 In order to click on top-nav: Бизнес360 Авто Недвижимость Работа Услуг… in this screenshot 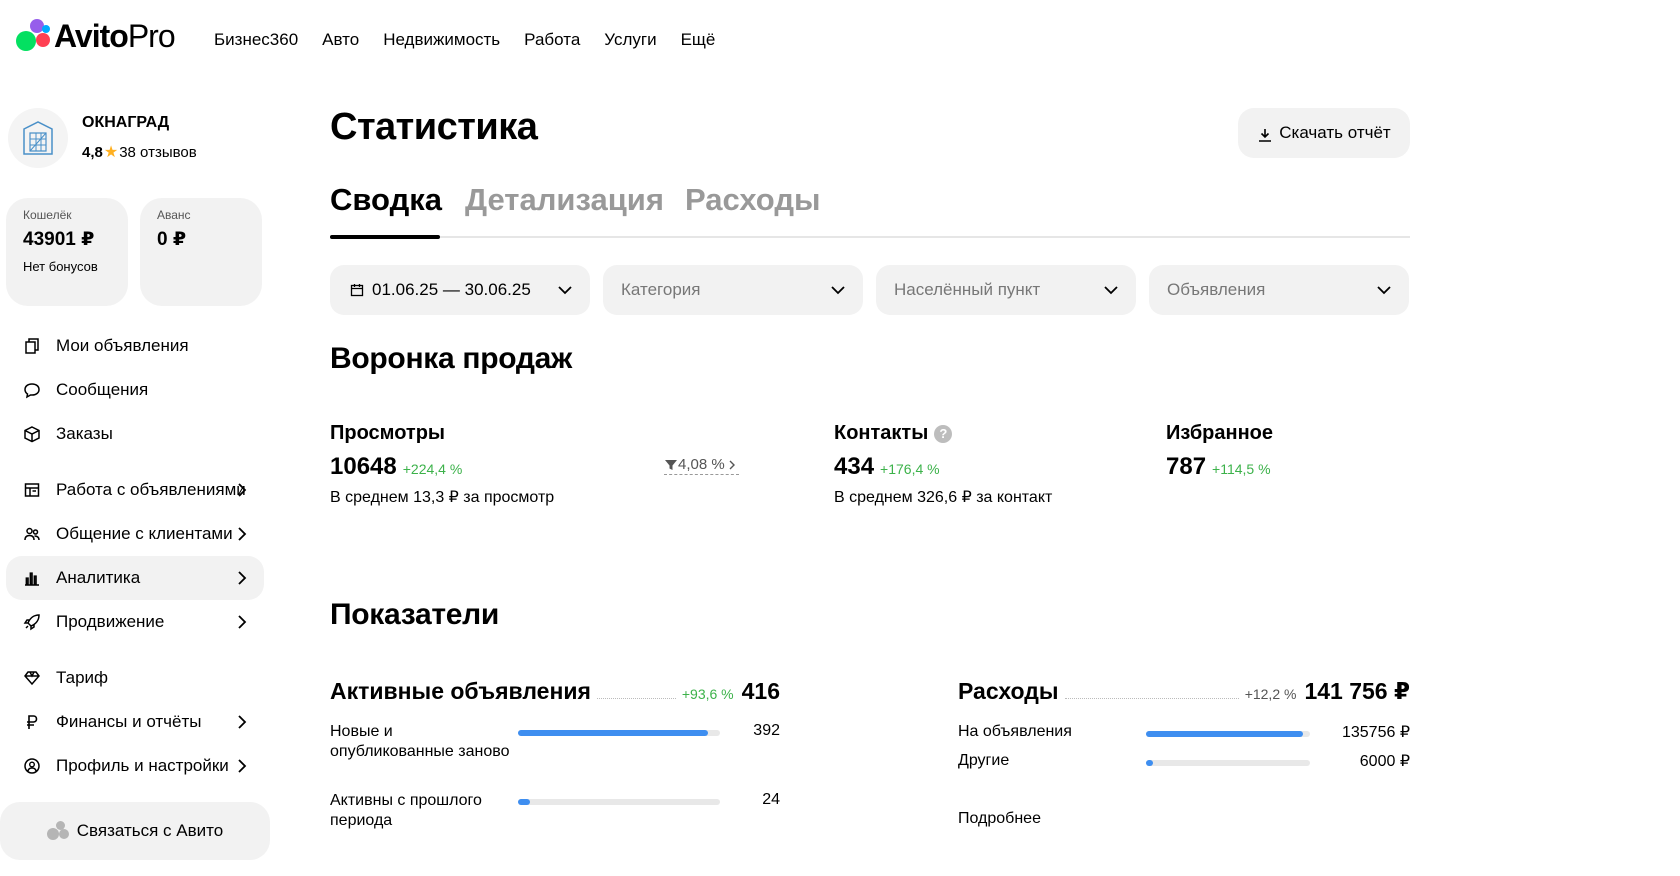, I will do `click(476, 40)`.